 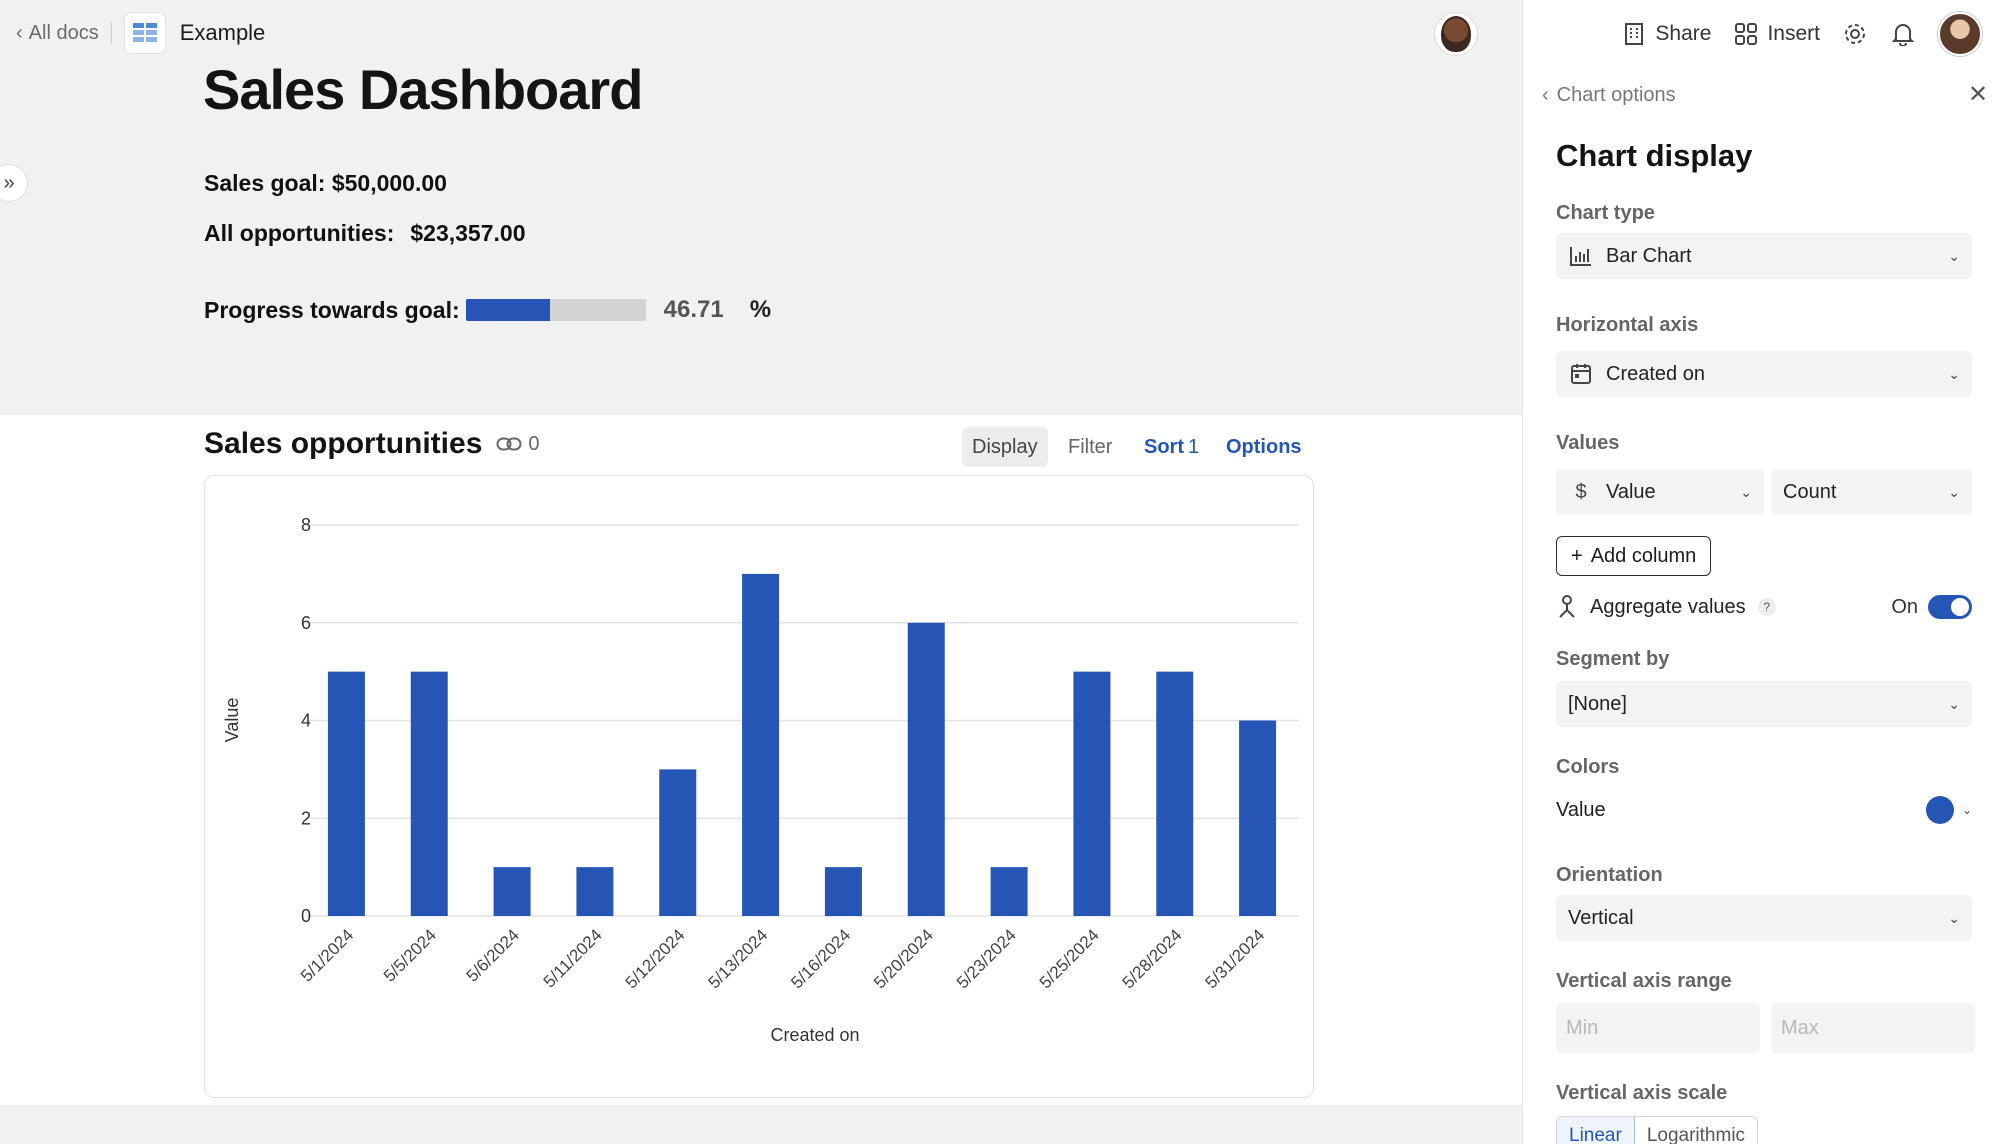 I want to click on orientation-select: Vertical ⌄, so click(x=1764, y=918).